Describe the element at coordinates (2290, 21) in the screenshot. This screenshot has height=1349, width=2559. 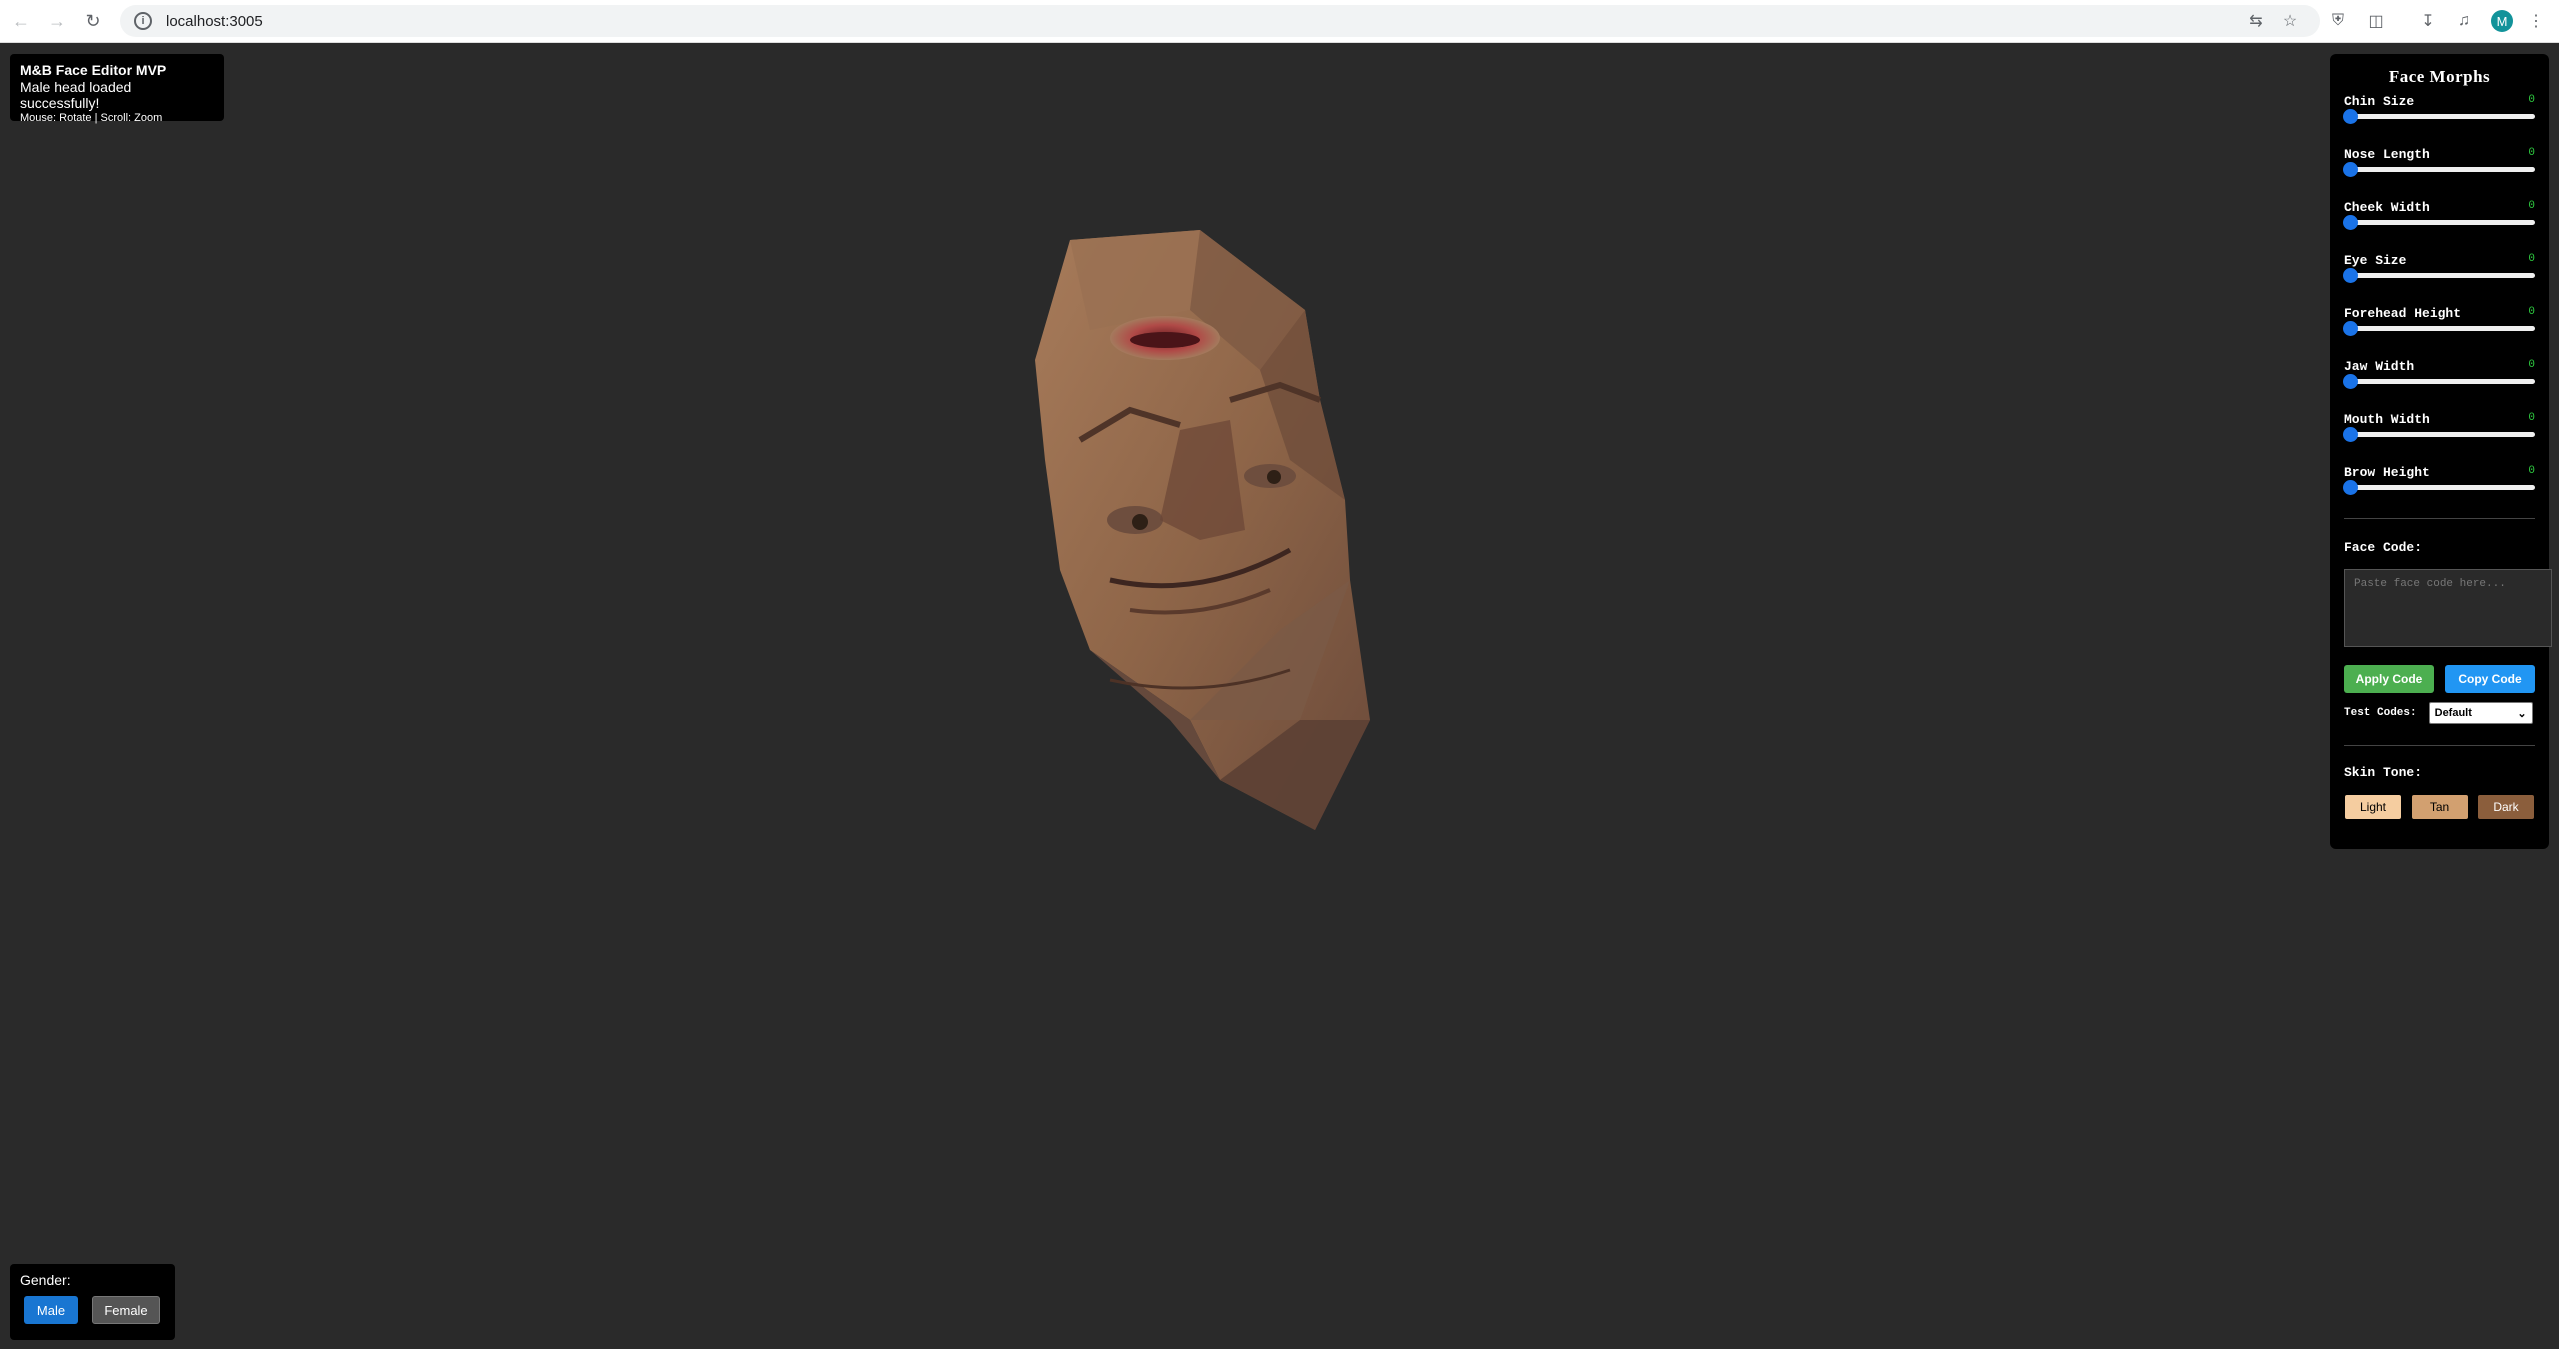
I see `star-icon: ☆` at that location.